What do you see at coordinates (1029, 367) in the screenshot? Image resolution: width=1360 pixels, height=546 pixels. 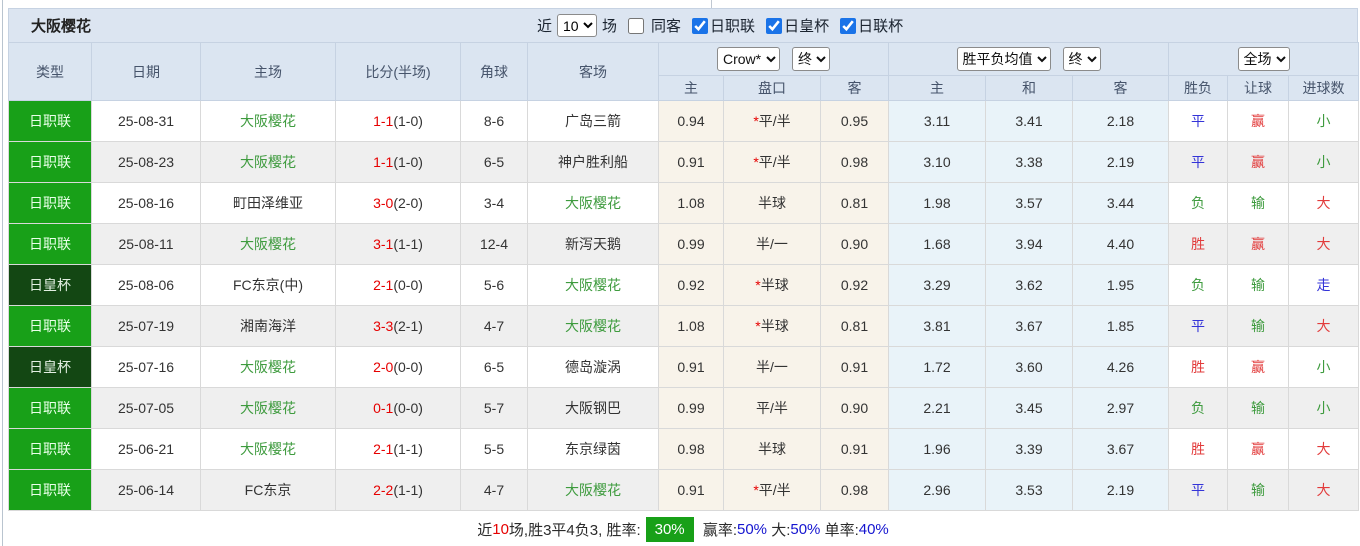 I see `avg-odds-draw: 3.60` at bounding box center [1029, 367].